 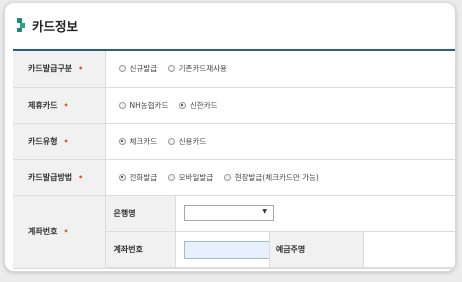 What do you see at coordinates (234, 105) in the screenshot?
I see `row-partner-card: 제휴카드 • NH농협카드 신한카드` at bounding box center [234, 105].